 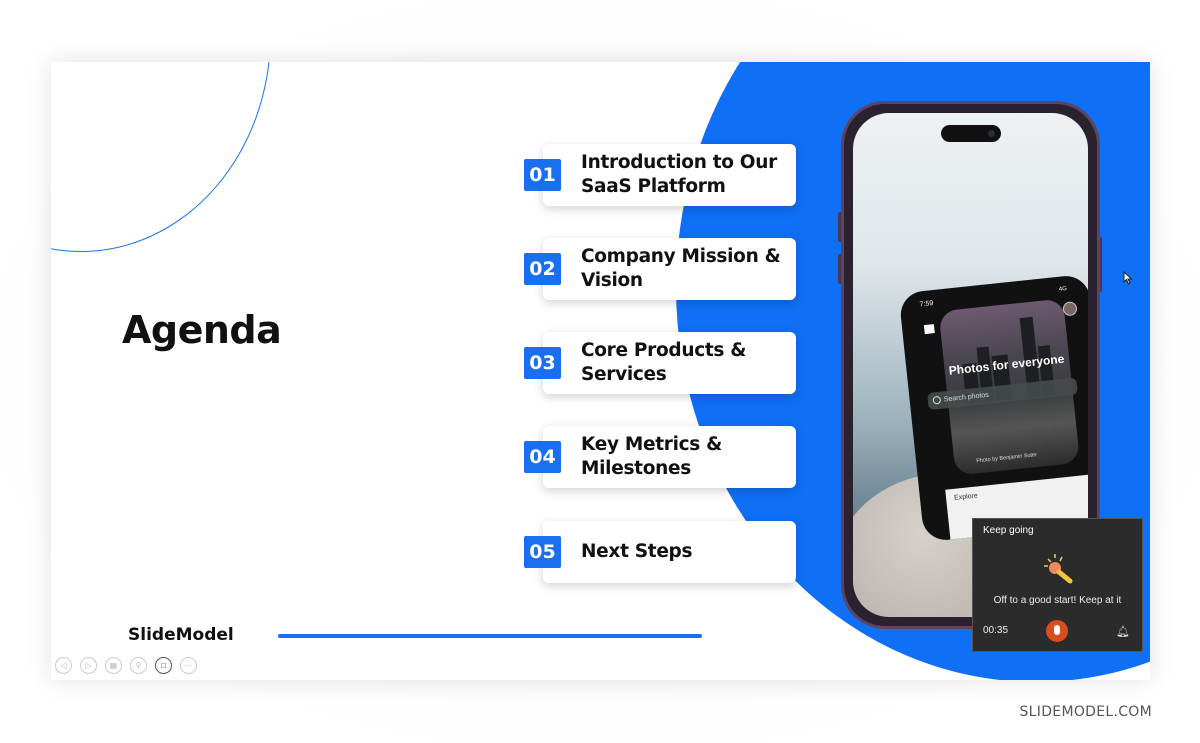 I want to click on camera-toggle-button: □, so click(x=163, y=665).